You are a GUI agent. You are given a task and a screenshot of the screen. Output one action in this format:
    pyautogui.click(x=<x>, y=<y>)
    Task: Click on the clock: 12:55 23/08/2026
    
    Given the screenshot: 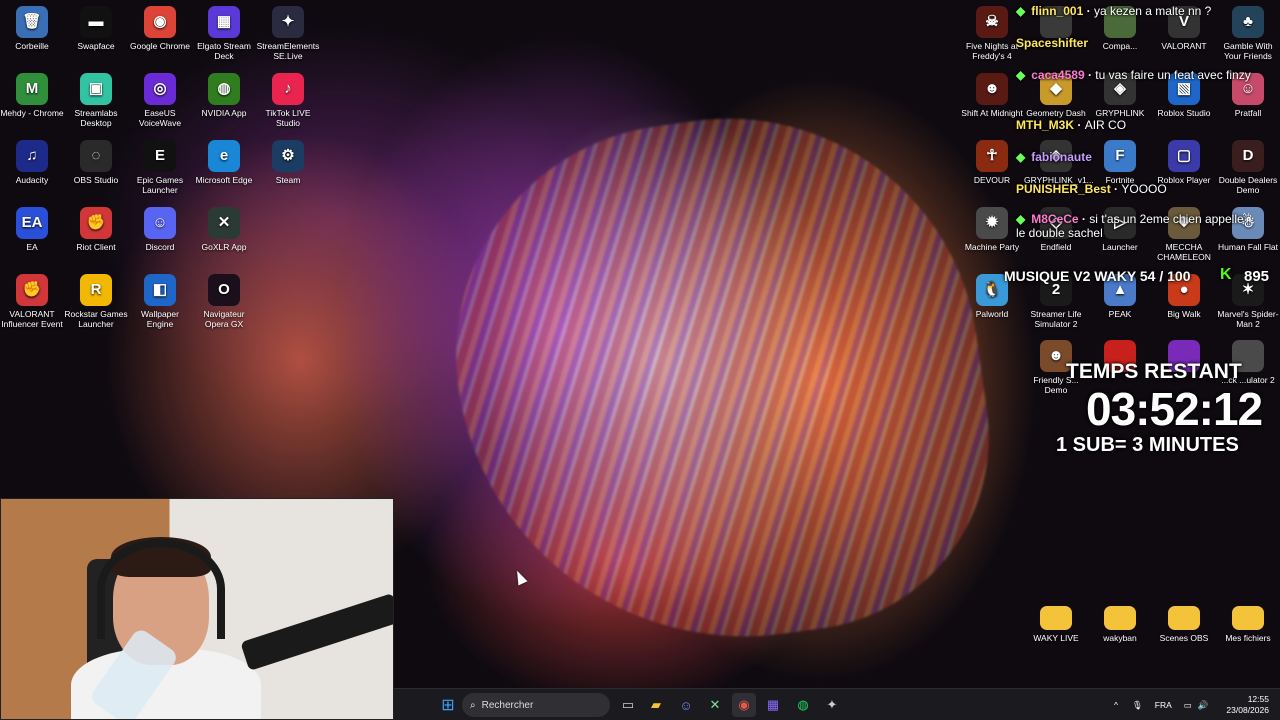 What is the action you would take?
    pyautogui.click(x=1247, y=705)
    